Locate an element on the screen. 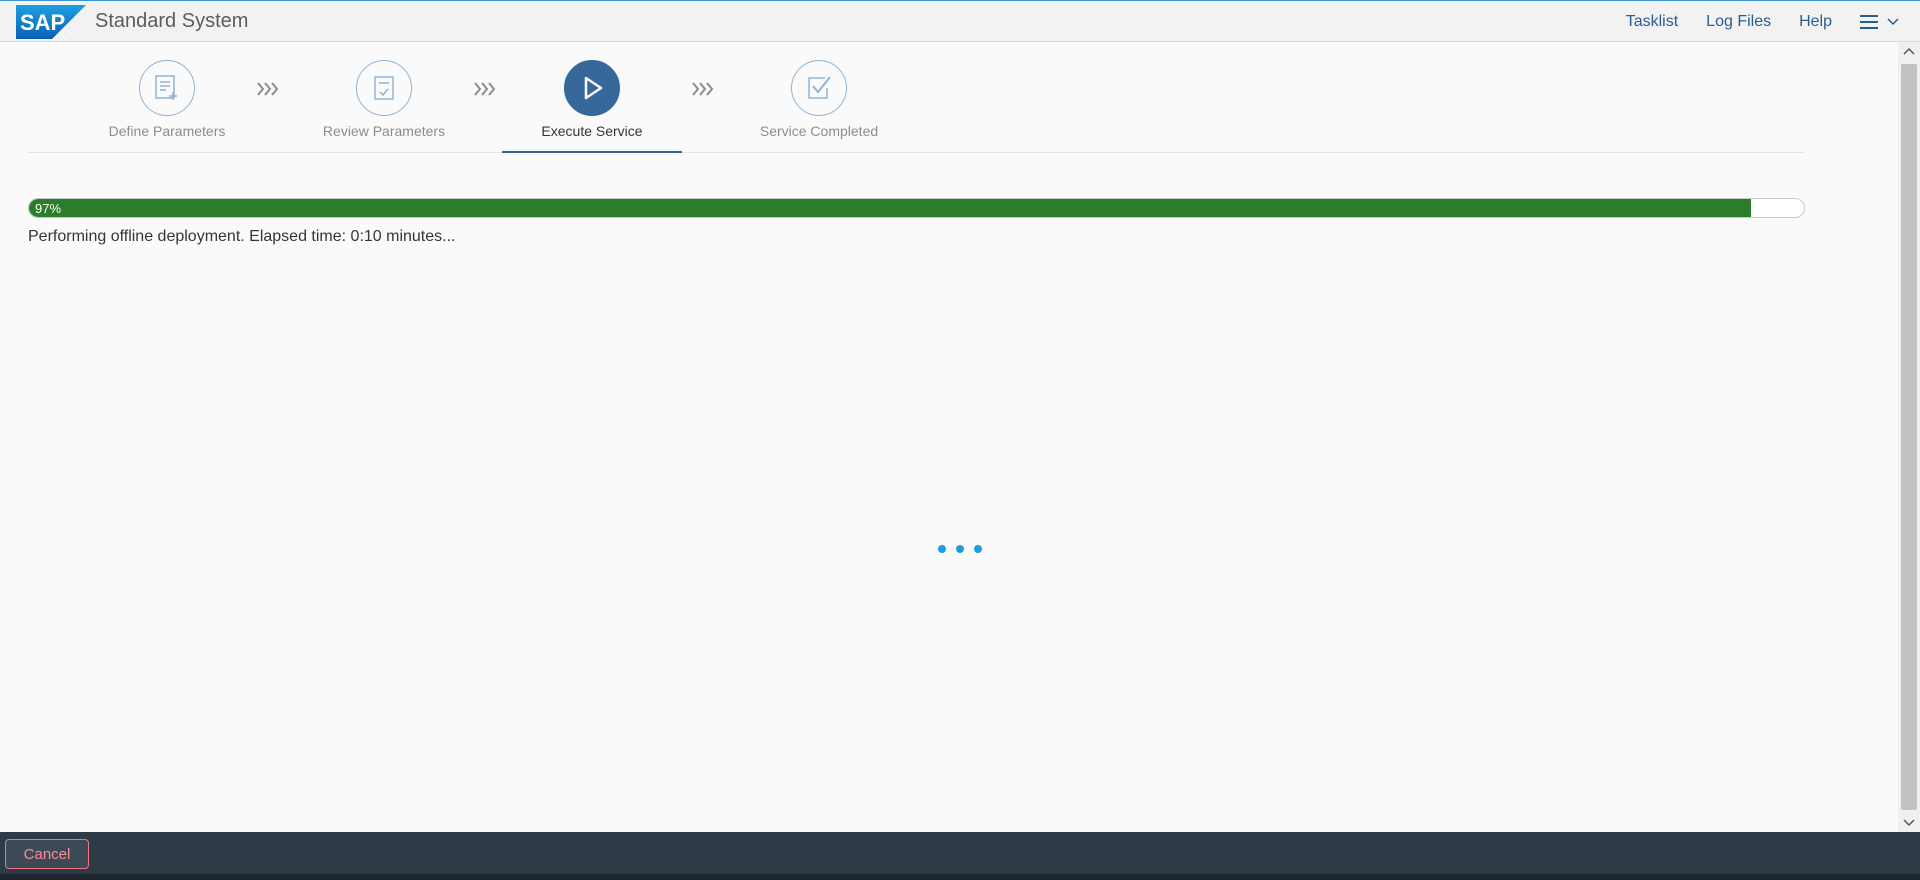  progress-percent: 97% is located at coordinates (48, 208).